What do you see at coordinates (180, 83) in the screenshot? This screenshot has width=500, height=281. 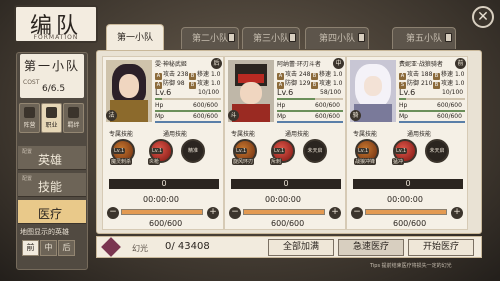 I see `stat-value: 98` at bounding box center [180, 83].